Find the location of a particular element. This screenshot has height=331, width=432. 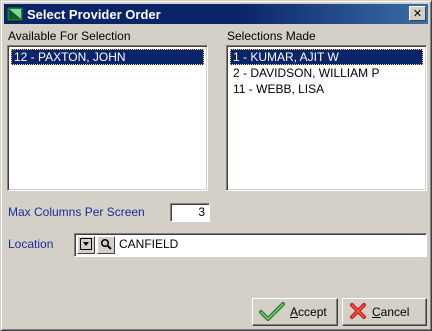

list-item: 11 - WEBB, LISA is located at coordinates (326, 89).